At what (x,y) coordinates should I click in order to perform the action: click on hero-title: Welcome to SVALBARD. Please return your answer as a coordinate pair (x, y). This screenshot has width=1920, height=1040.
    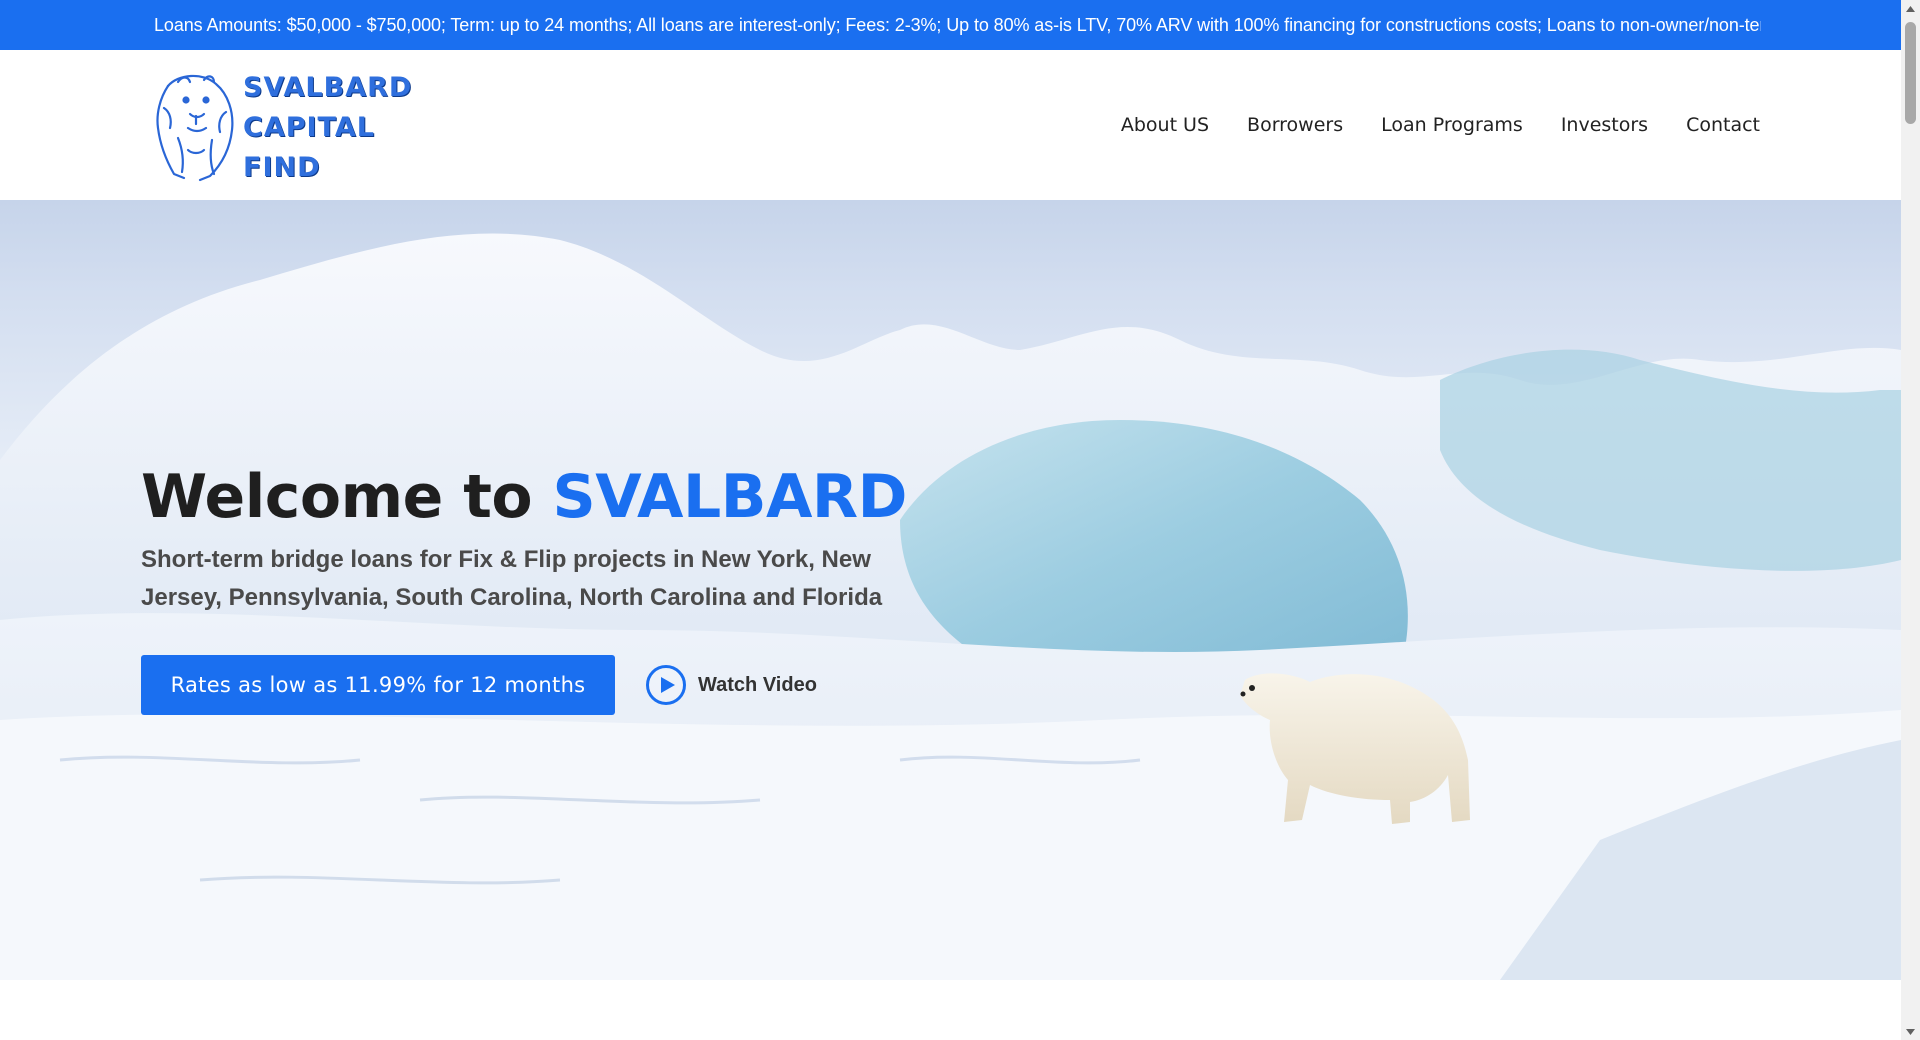
    Looking at the image, I should click on (524, 497).